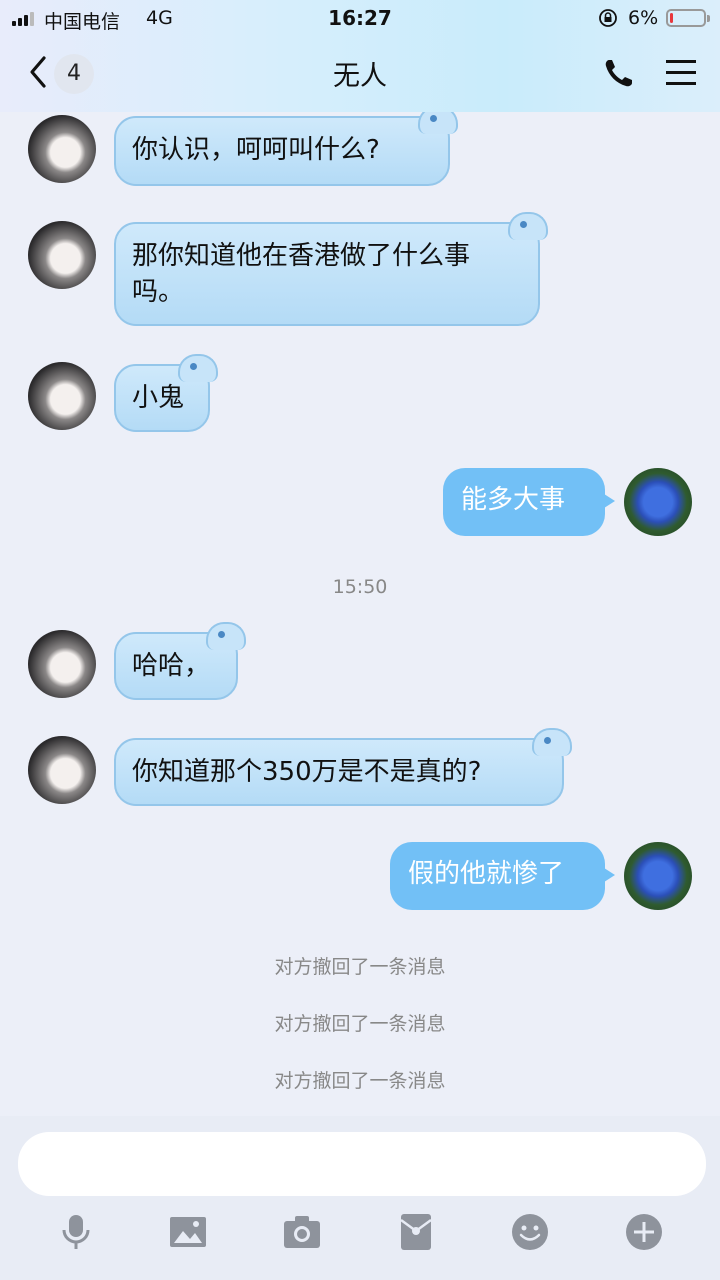 This screenshot has height=1280, width=720. I want to click on received-message: 你认识，呵呵叫什么?, so click(286, 149).